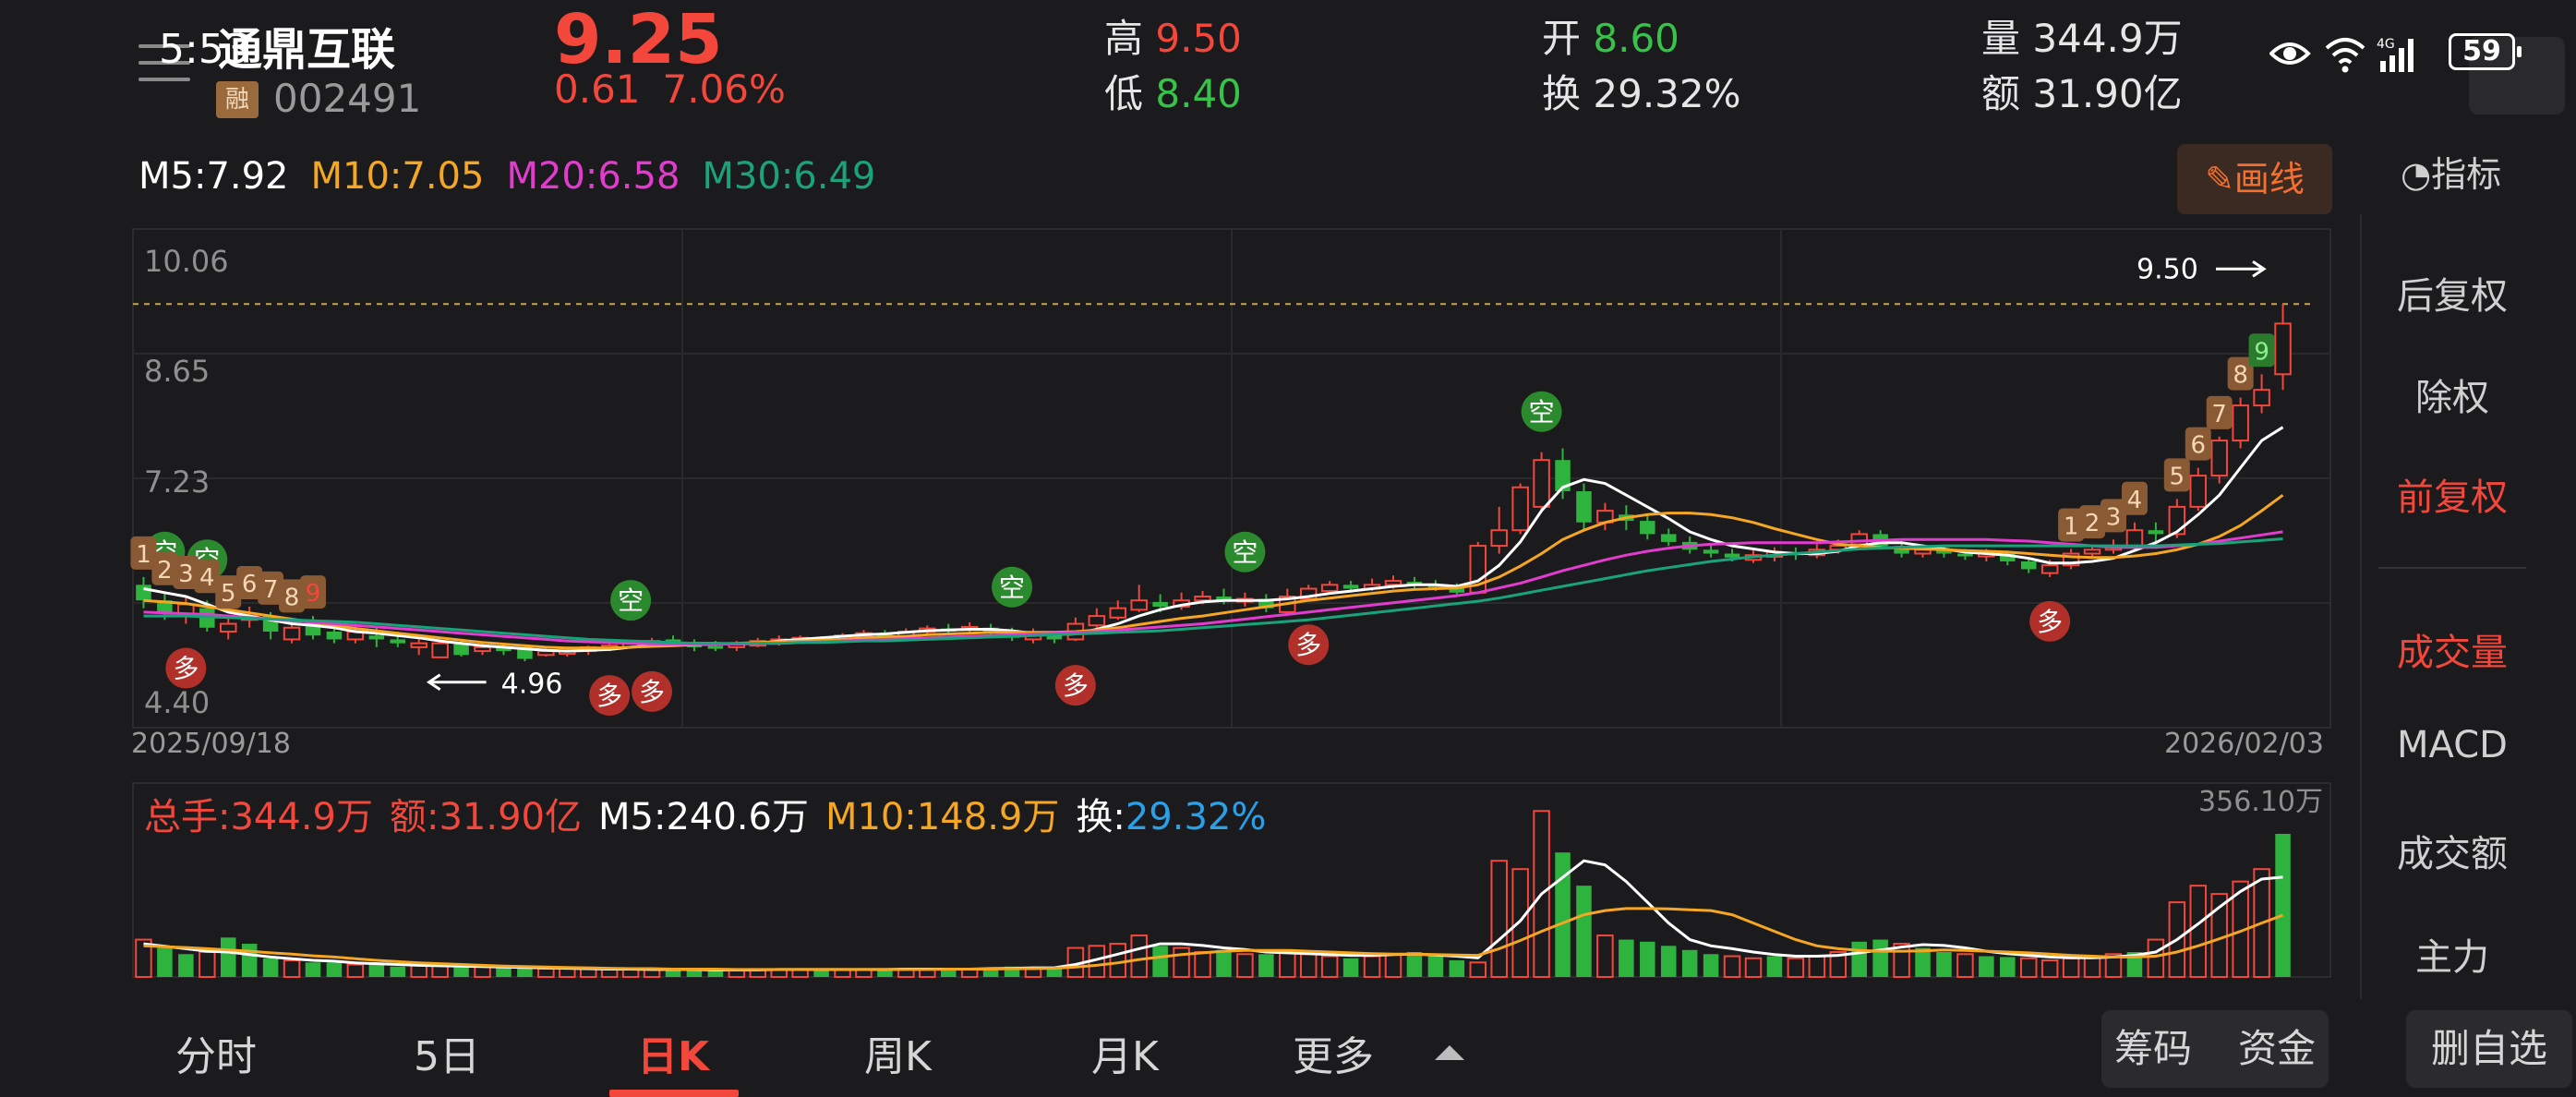 Image resolution: width=2576 pixels, height=1097 pixels. Describe the element at coordinates (2489, 1049) in the screenshot. I see `remove-watchlist-button: 删自选` at that location.